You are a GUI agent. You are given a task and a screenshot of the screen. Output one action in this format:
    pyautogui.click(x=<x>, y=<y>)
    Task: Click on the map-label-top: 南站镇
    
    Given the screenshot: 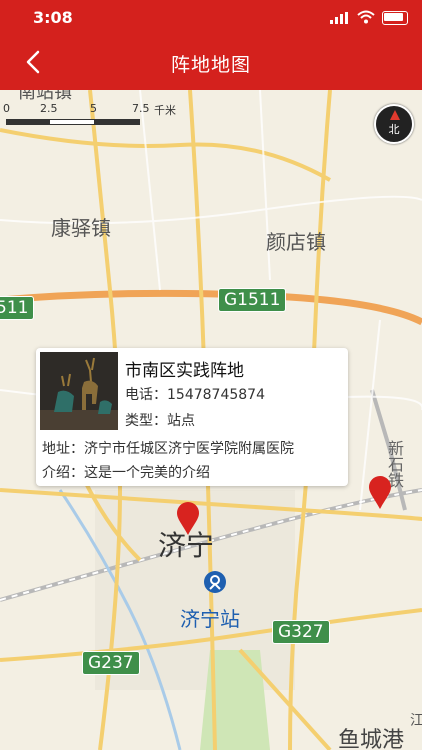 What is the action you would take?
    pyautogui.click(x=45, y=96)
    